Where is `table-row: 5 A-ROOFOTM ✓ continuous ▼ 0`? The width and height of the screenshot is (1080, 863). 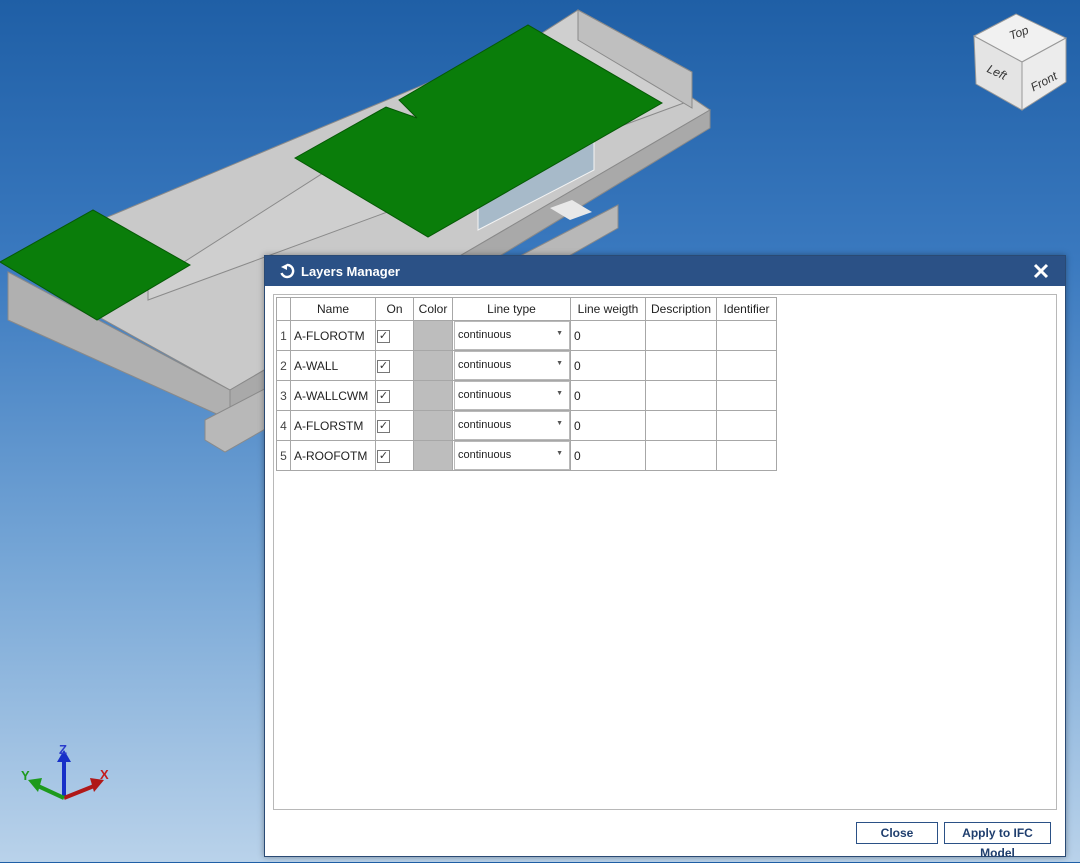
table-row: 5 A-ROOFOTM ✓ continuous ▼ 0 is located at coordinates (526, 455).